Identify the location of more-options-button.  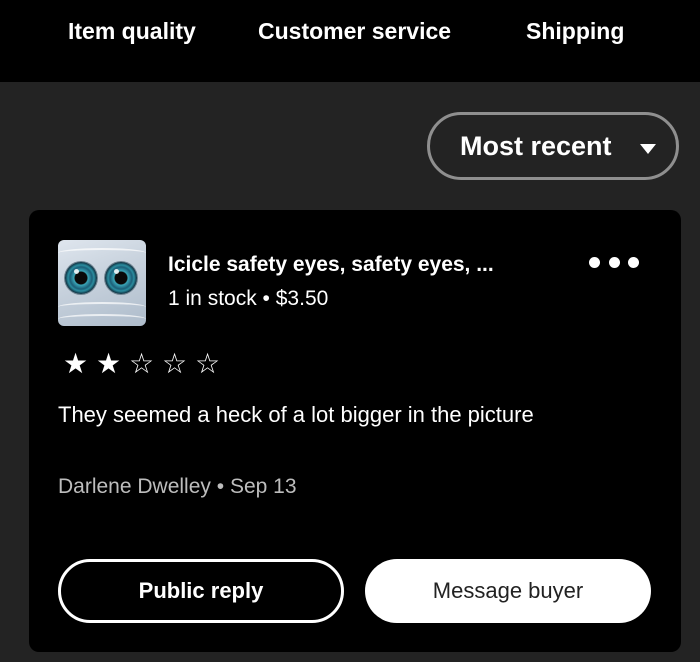
(614, 262).